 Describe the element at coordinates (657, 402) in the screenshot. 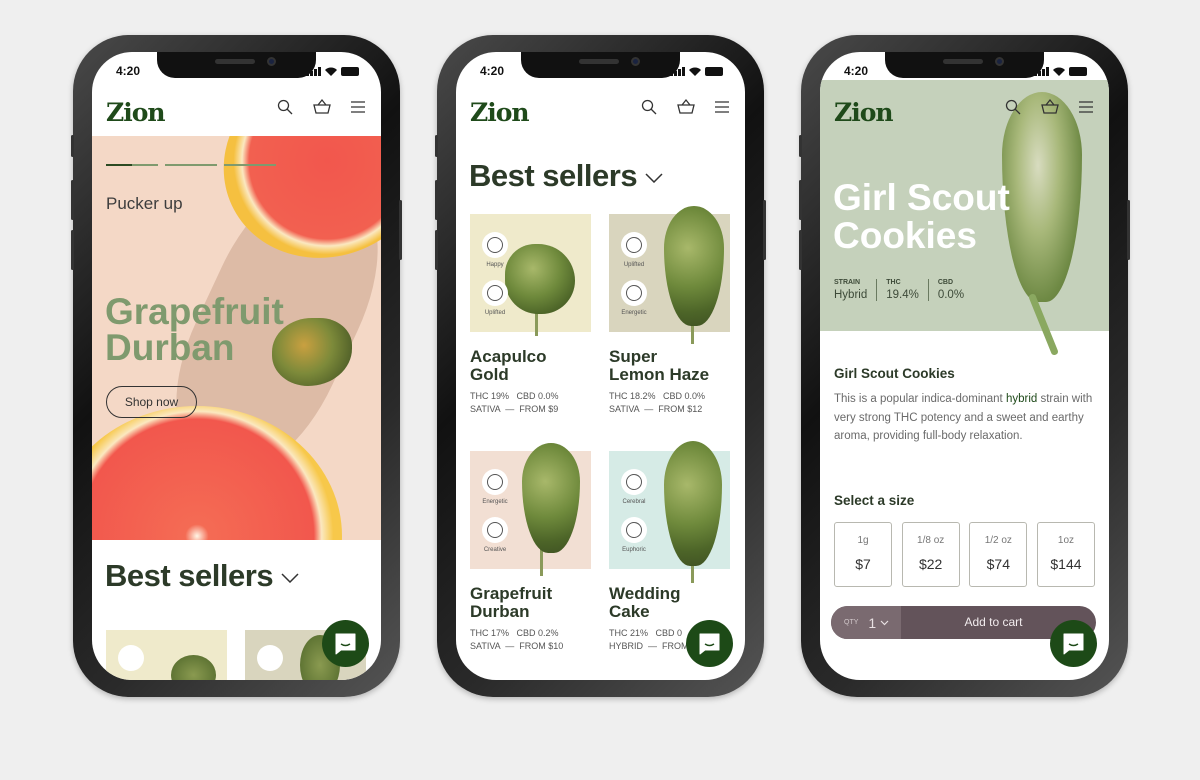

I see `product-meta: THC 18.2% CBD 0.0% SATIVA — FROM $12` at that location.